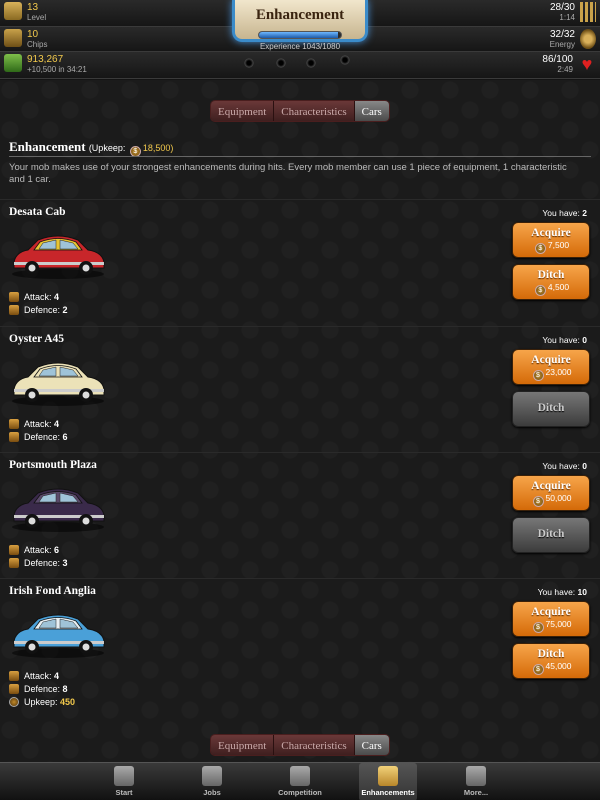  I want to click on ditch-button: Ditch $45,000, so click(551, 661).